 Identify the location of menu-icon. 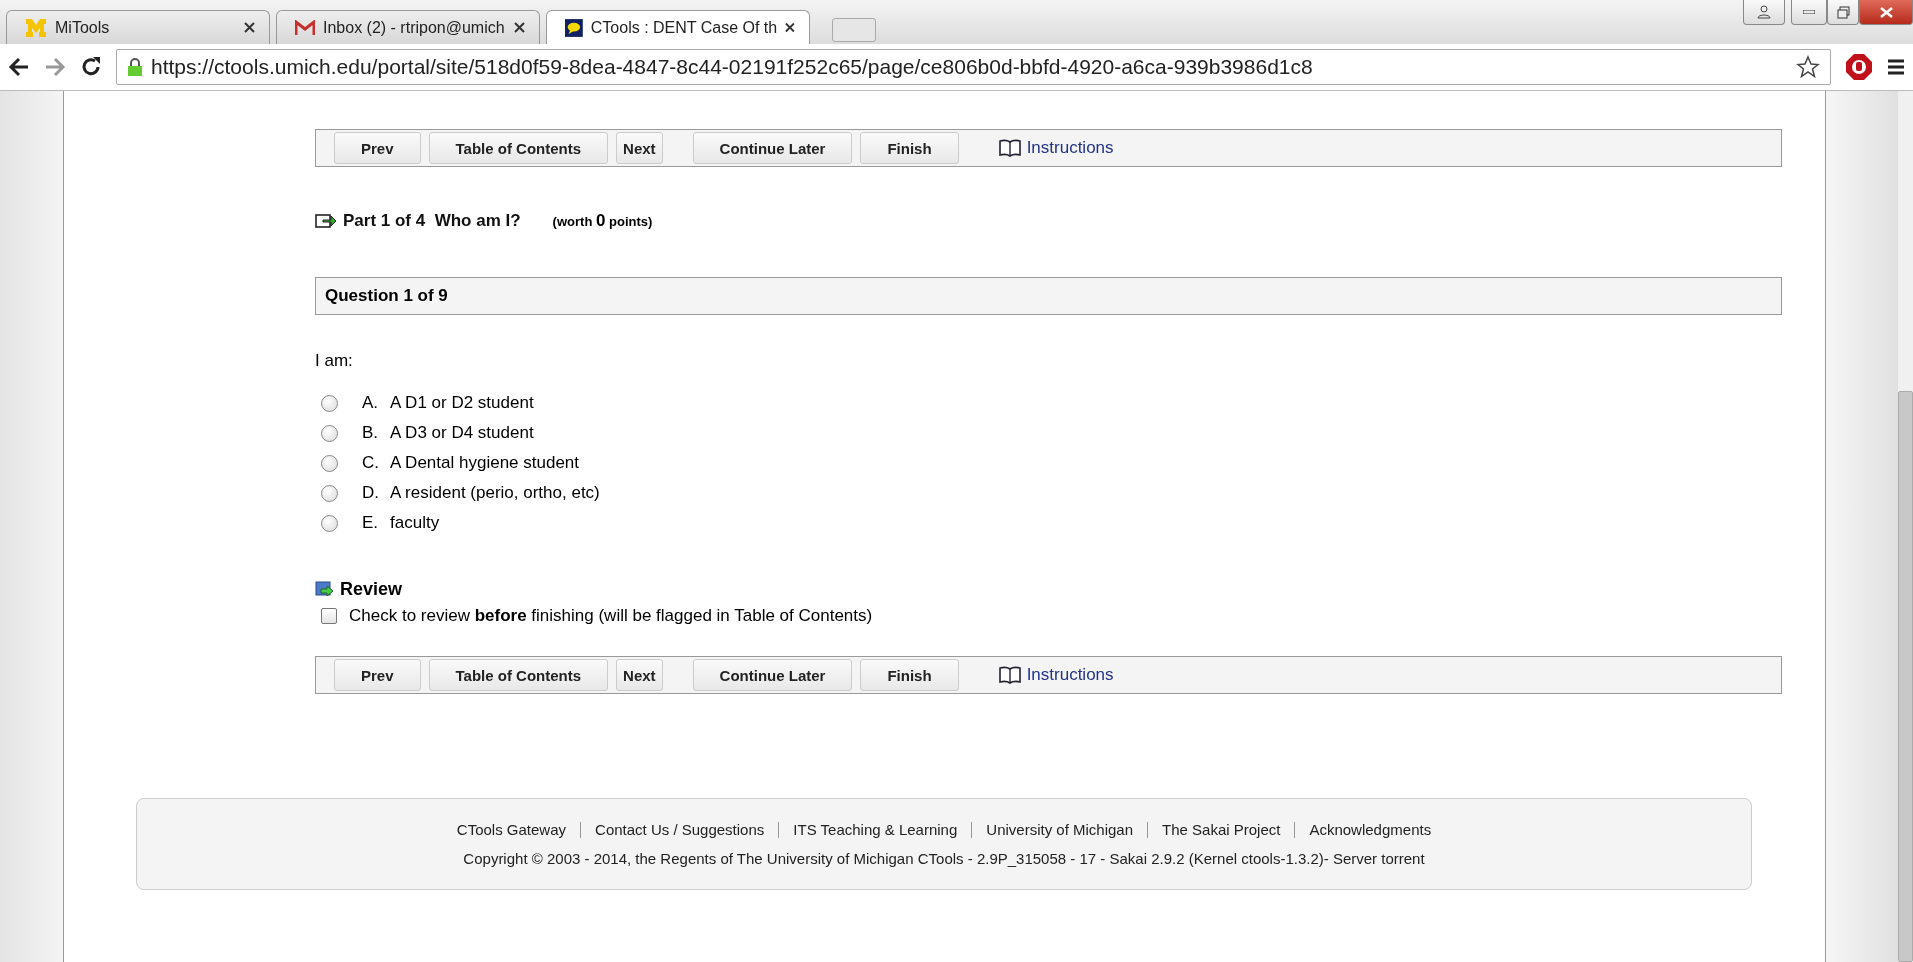
(1896, 67).